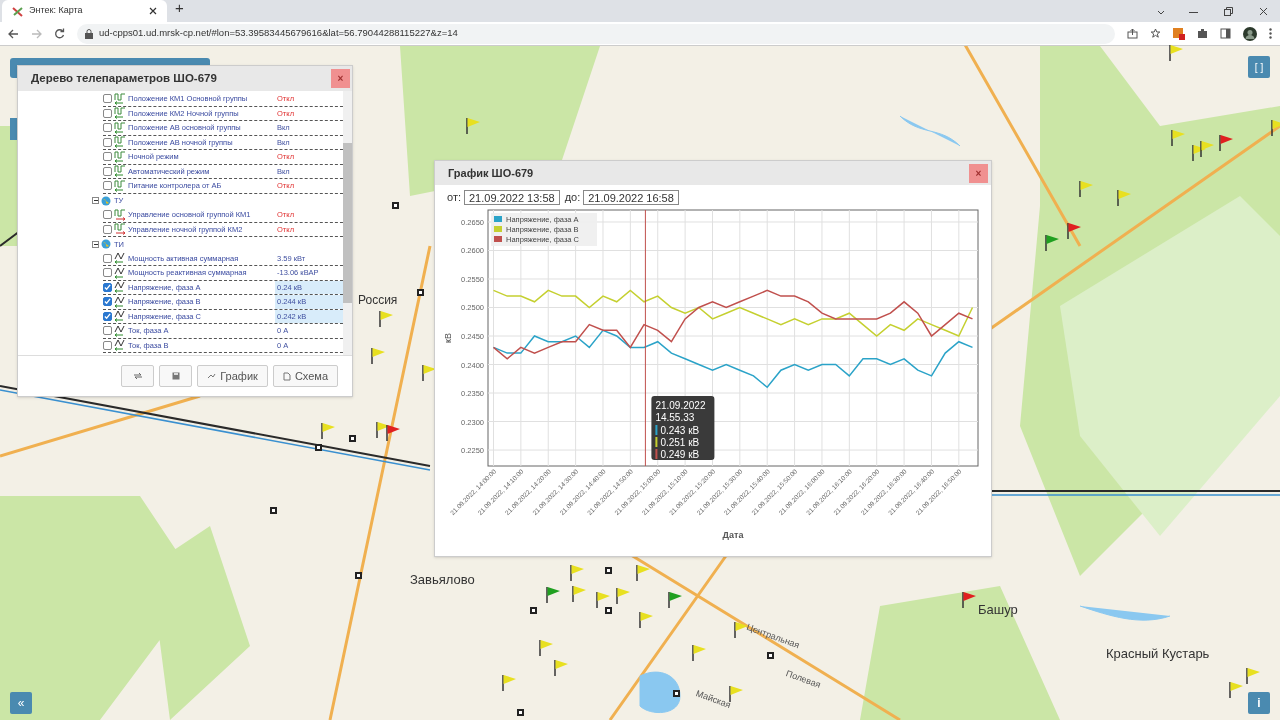 The image size is (1280, 720). I want to click on restore-icon, so click(1228, 11).